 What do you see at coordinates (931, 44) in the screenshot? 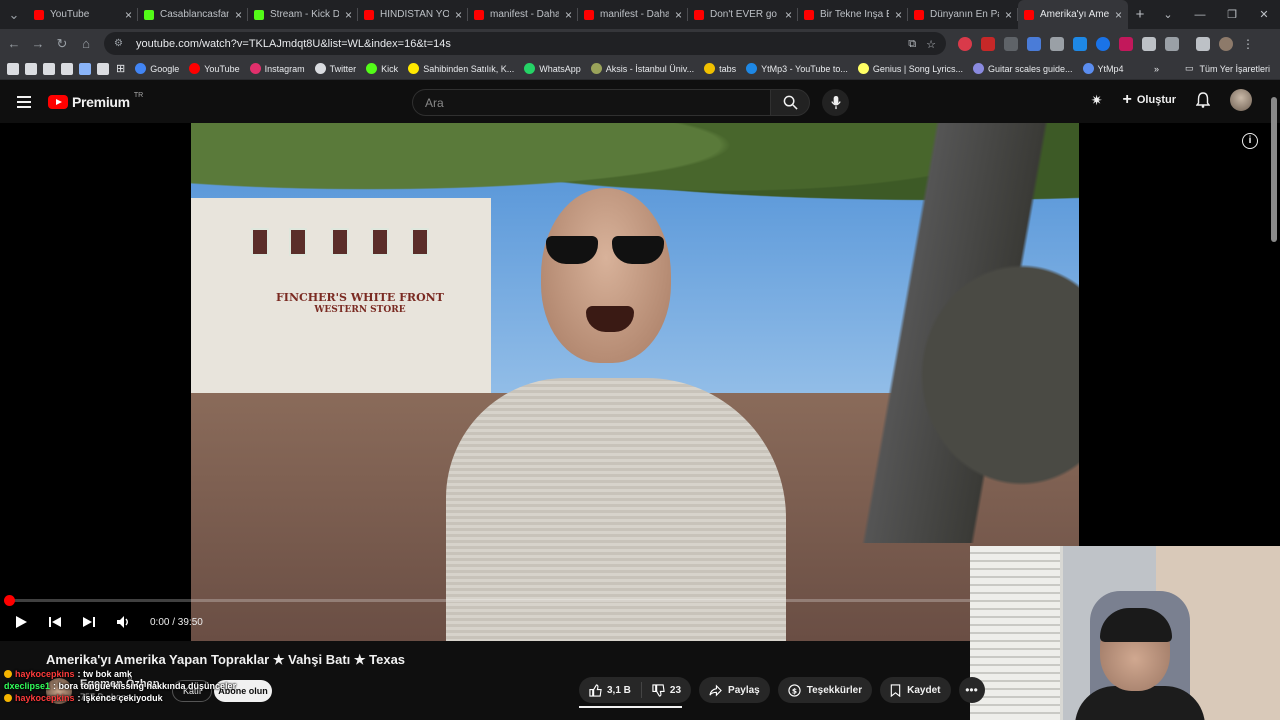
I see `bookmark-star-icon: ☆` at bounding box center [931, 44].